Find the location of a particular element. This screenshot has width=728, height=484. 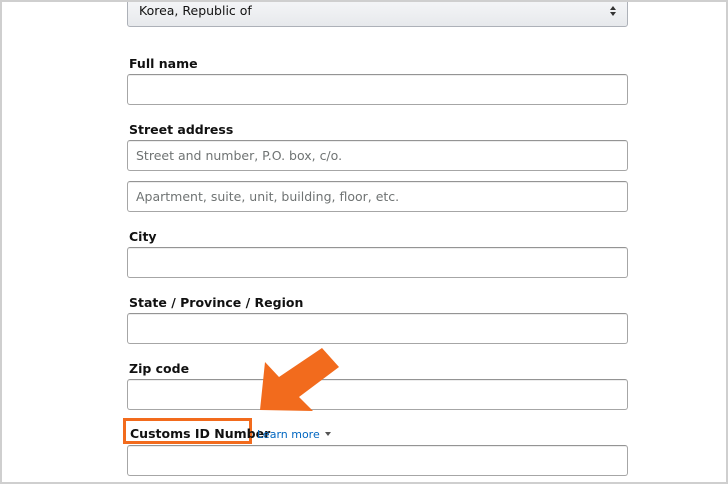

customs-id-input is located at coordinates (377, 460).